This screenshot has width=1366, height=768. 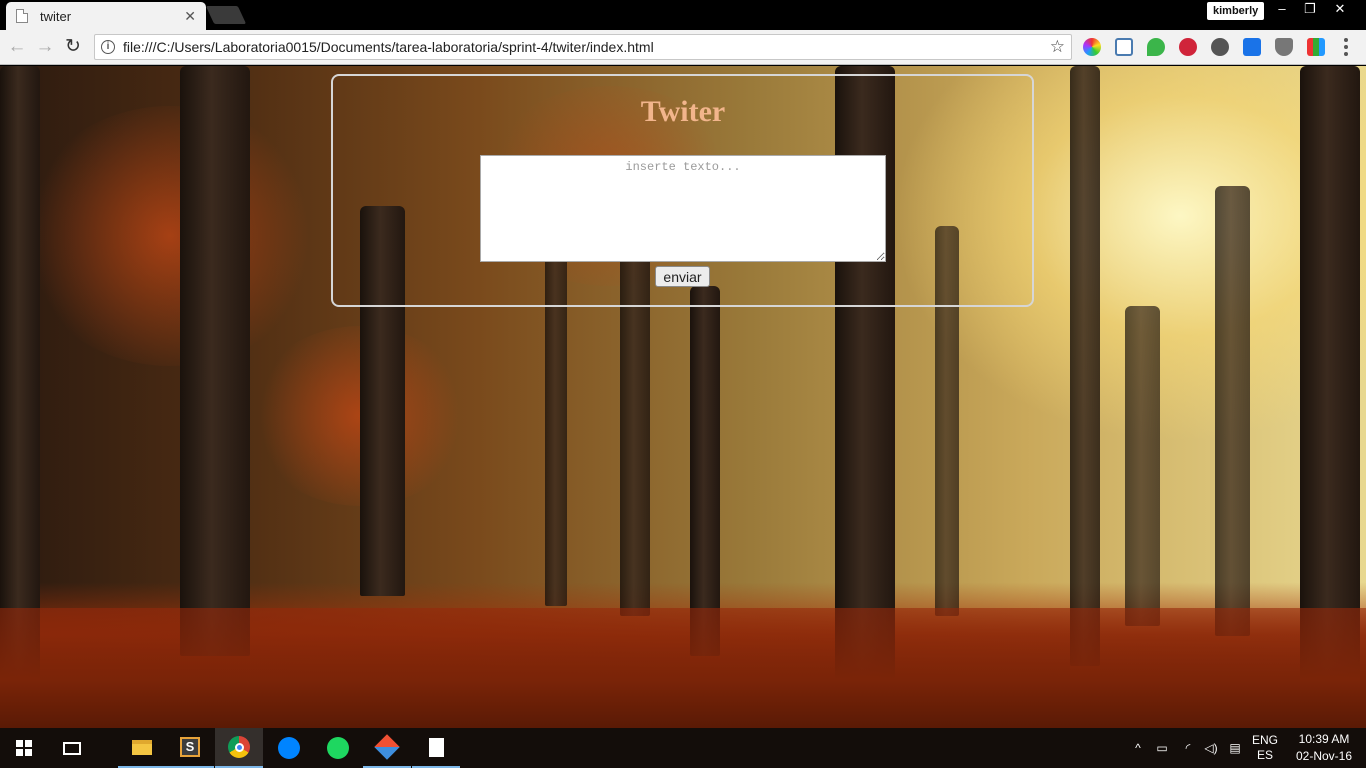 I want to click on task-view-button, so click(x=72, y=748).